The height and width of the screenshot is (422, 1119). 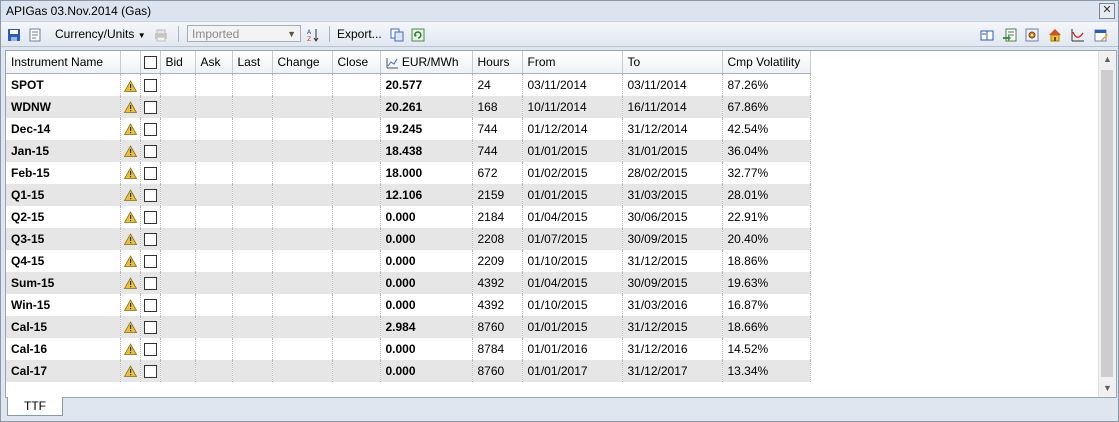 What do you see at coordinates (63, 238) in the screenshot?
I see `instrument-name-cell: Q3-15` at bounding box center [63, 238].